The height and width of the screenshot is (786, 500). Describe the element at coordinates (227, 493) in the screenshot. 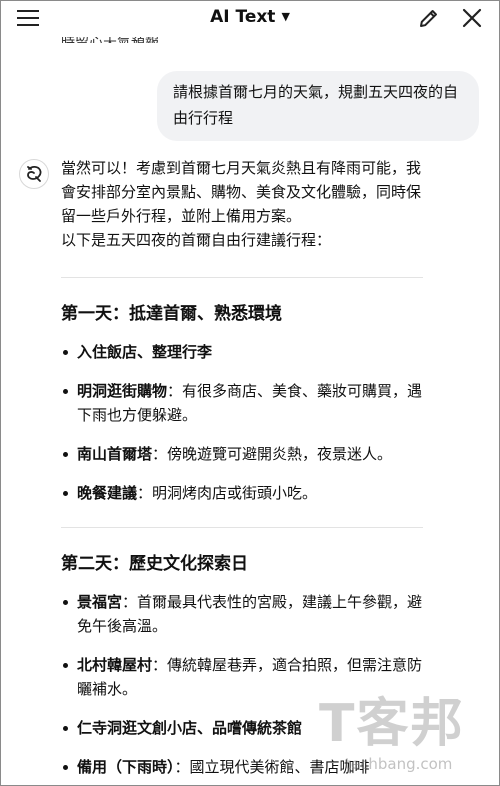

I see `item-text: ：明洞烤肉店或街頭小吃。` at that location.